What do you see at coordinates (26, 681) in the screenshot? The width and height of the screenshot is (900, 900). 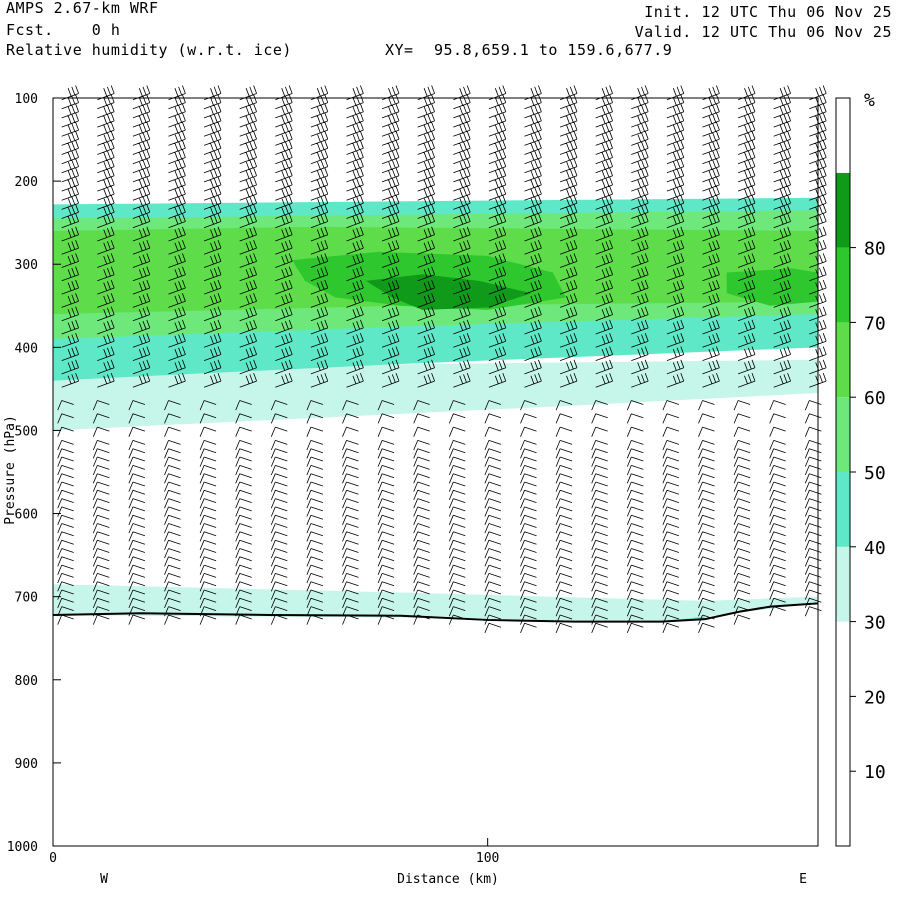 I see `y-tick-label: 800` at bounding box center [26, 681].